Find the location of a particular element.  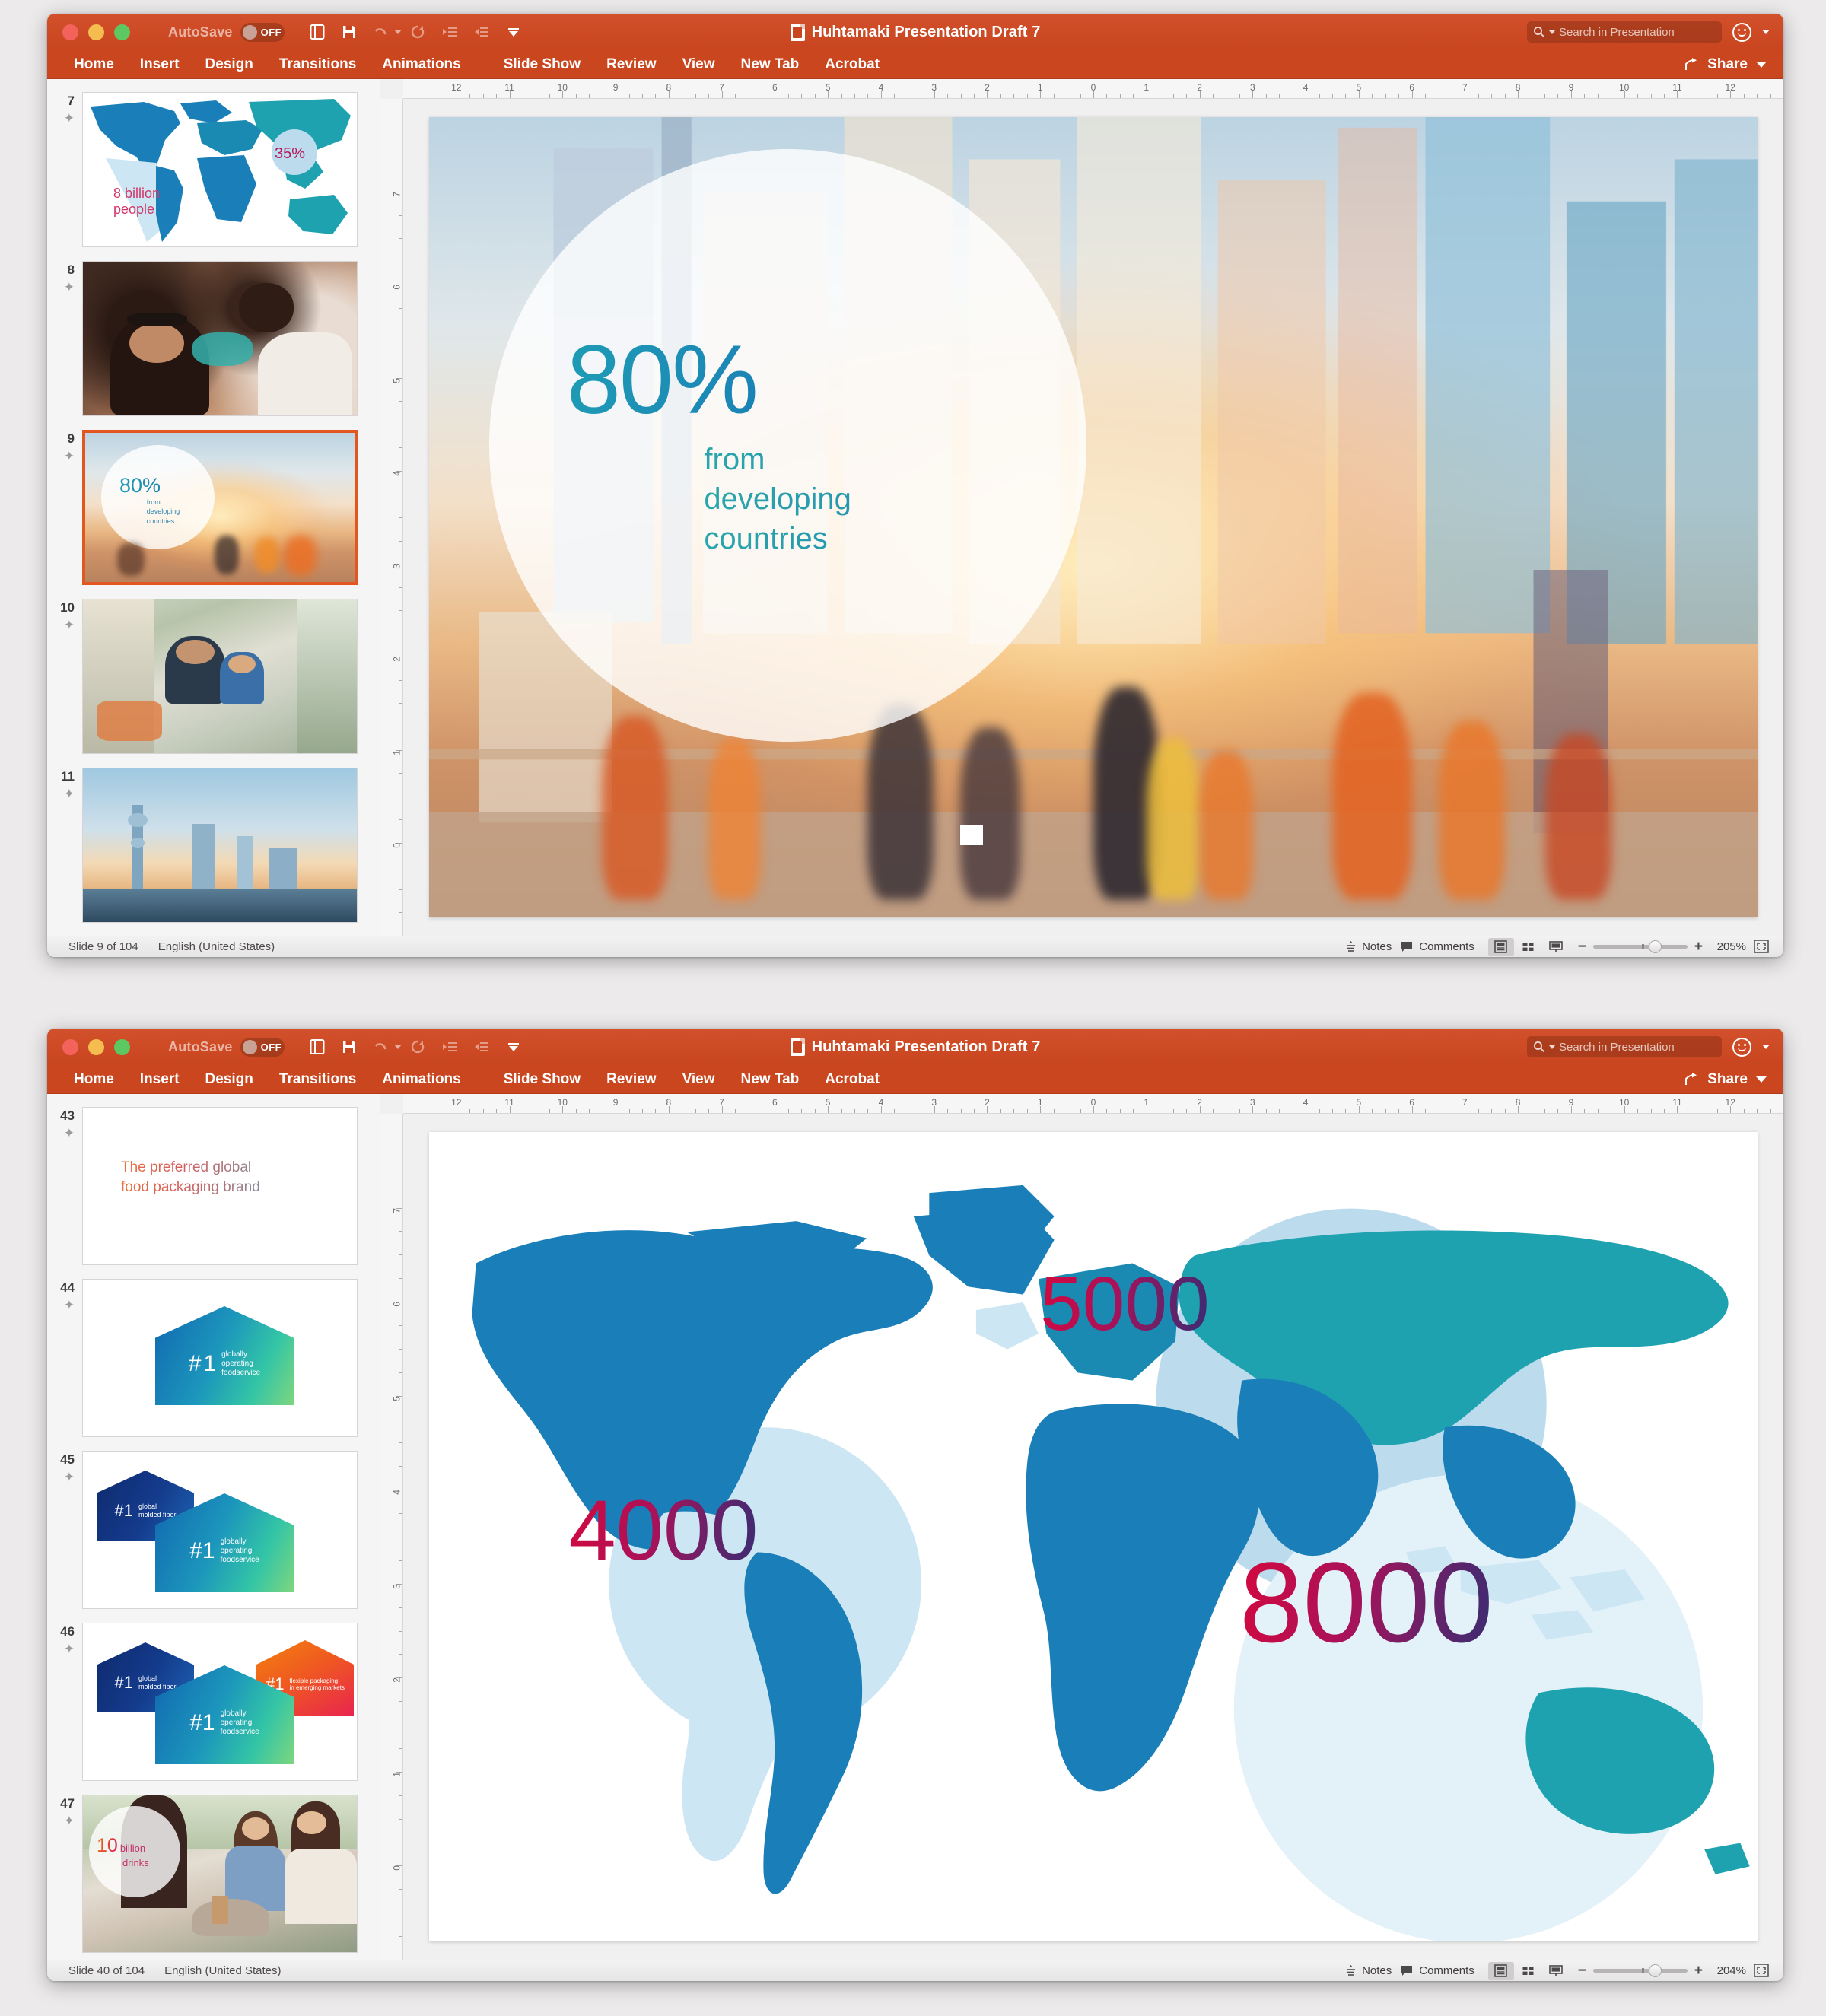

thumbnail-item: 7 ✦ 35% 8 billion people is located at coordinates (213, 169).